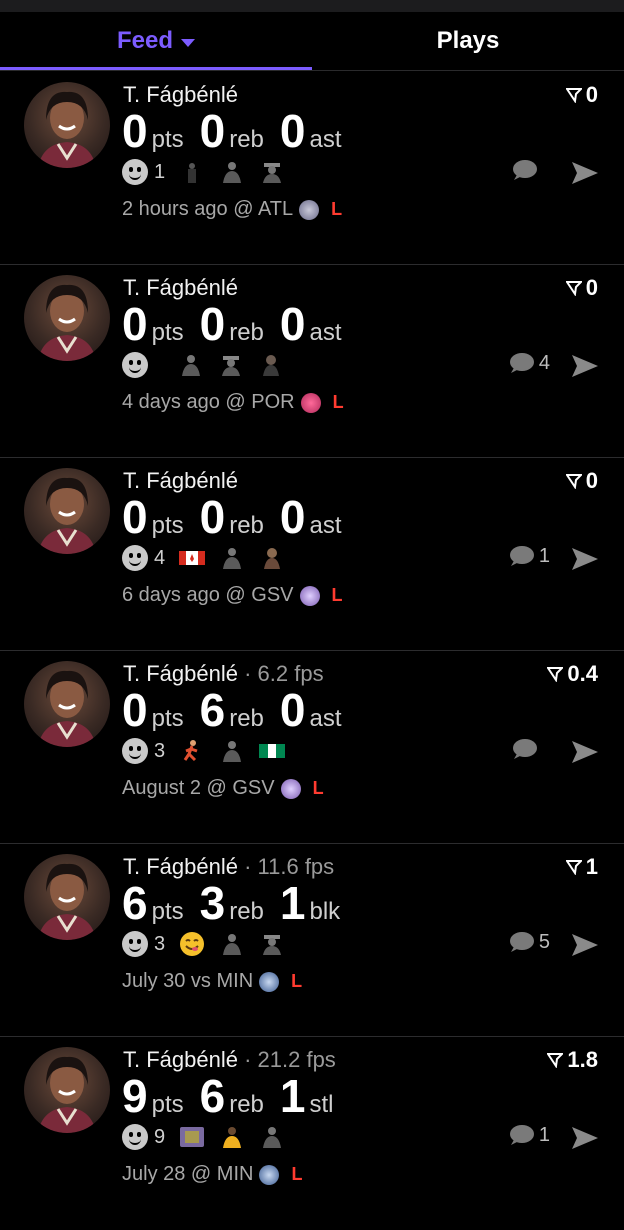 Image resolution: width=624 pixels, height=1230 pixels. I want to click on stat-value: 6, so click(212, 710).